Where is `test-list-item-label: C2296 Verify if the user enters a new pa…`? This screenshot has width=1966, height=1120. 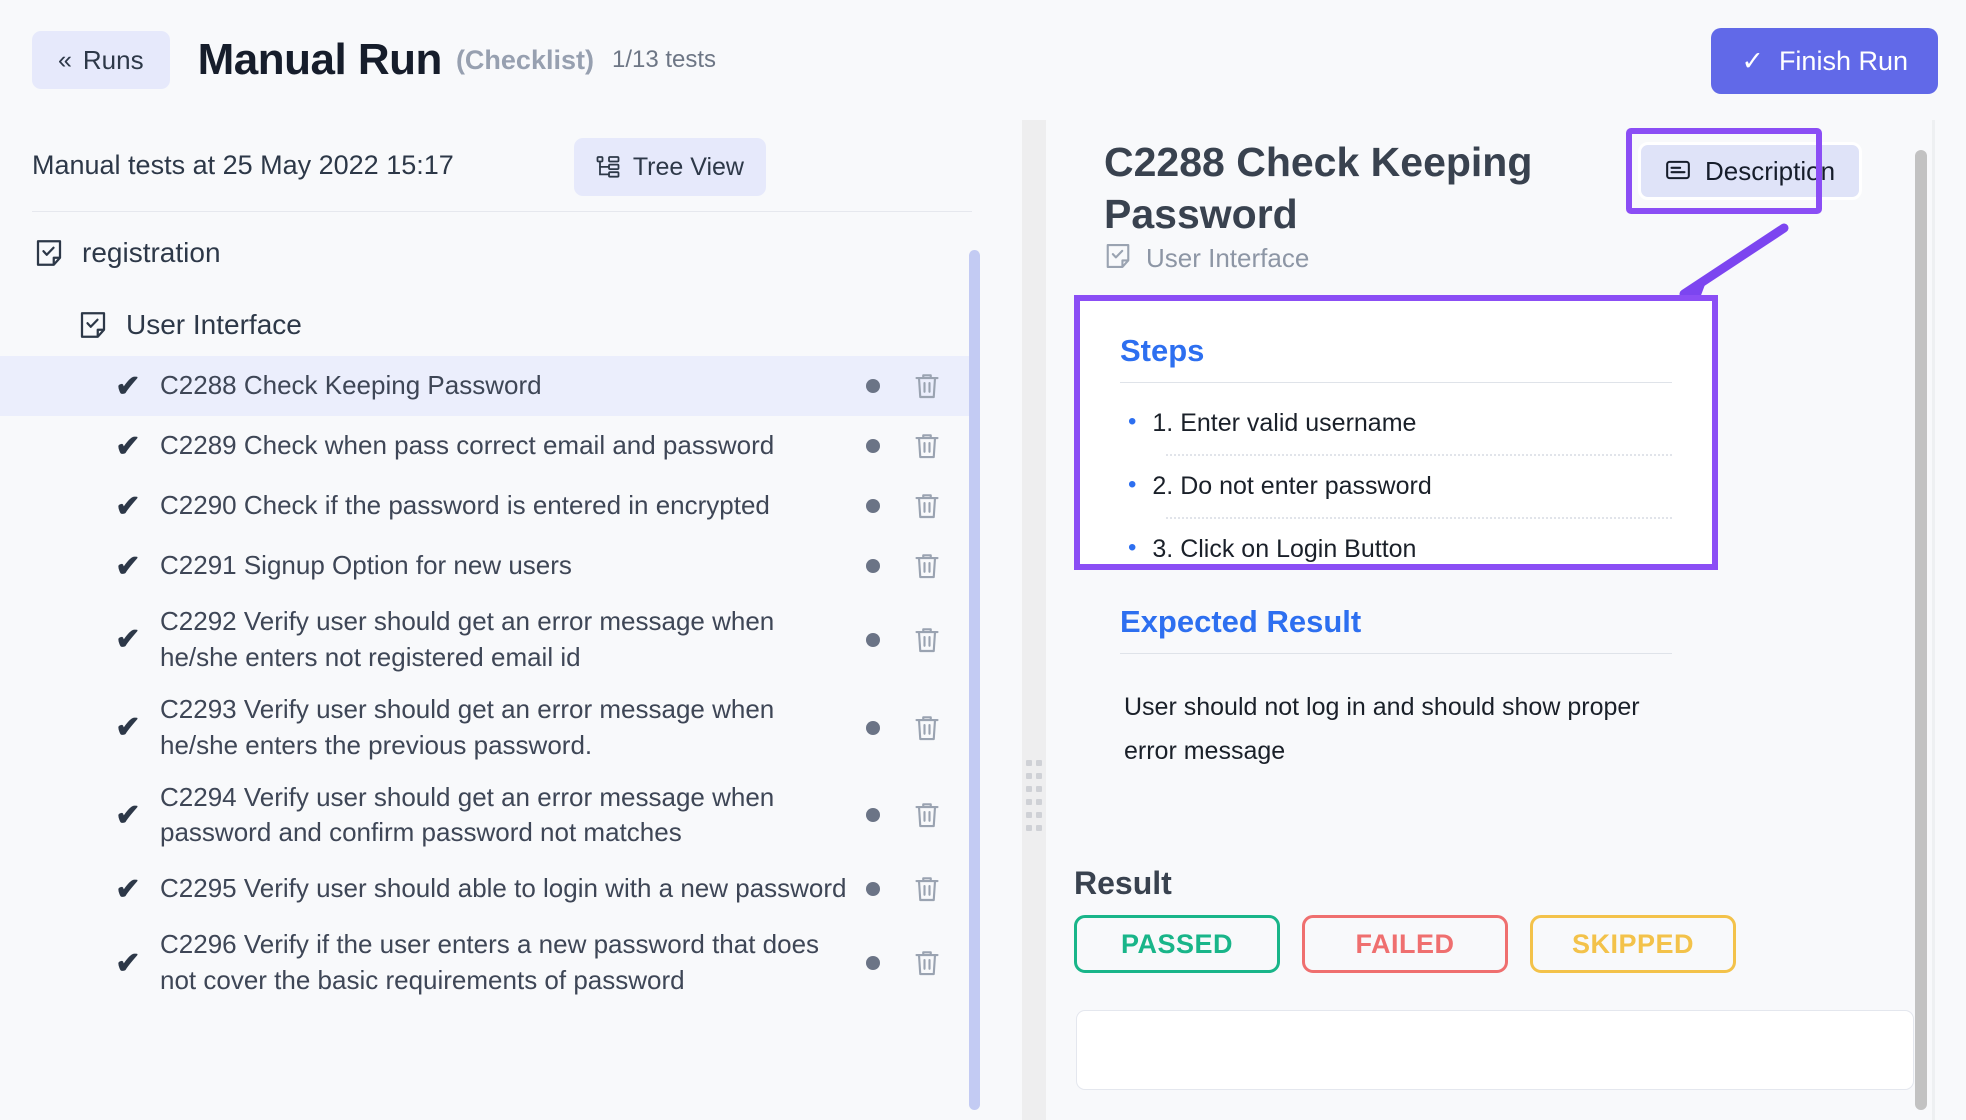 test-list-item-label: C2296 Verify if the user enters a new pa… is located at coordinates (490, 962).